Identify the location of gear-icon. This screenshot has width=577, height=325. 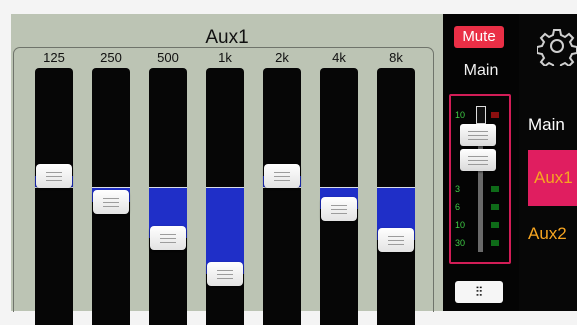
(557, 46).